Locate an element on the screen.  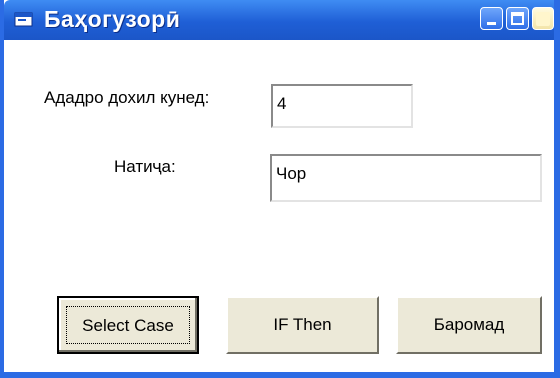
minimize-button is located at coordinates (491, 18).